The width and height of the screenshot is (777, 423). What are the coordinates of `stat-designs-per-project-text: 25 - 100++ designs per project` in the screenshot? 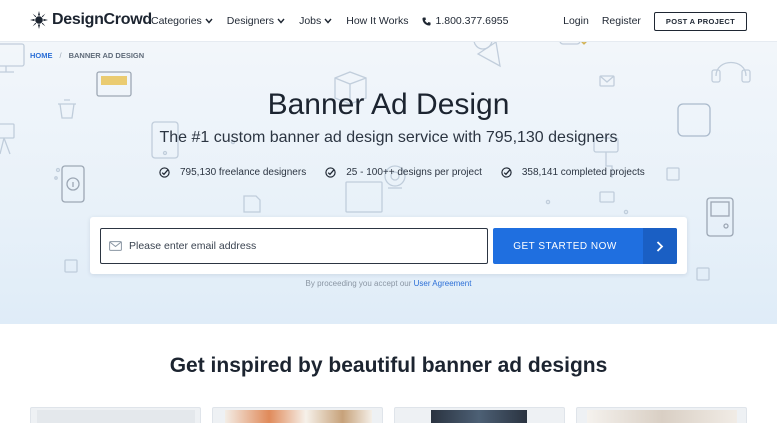 It's located at (414, 172).